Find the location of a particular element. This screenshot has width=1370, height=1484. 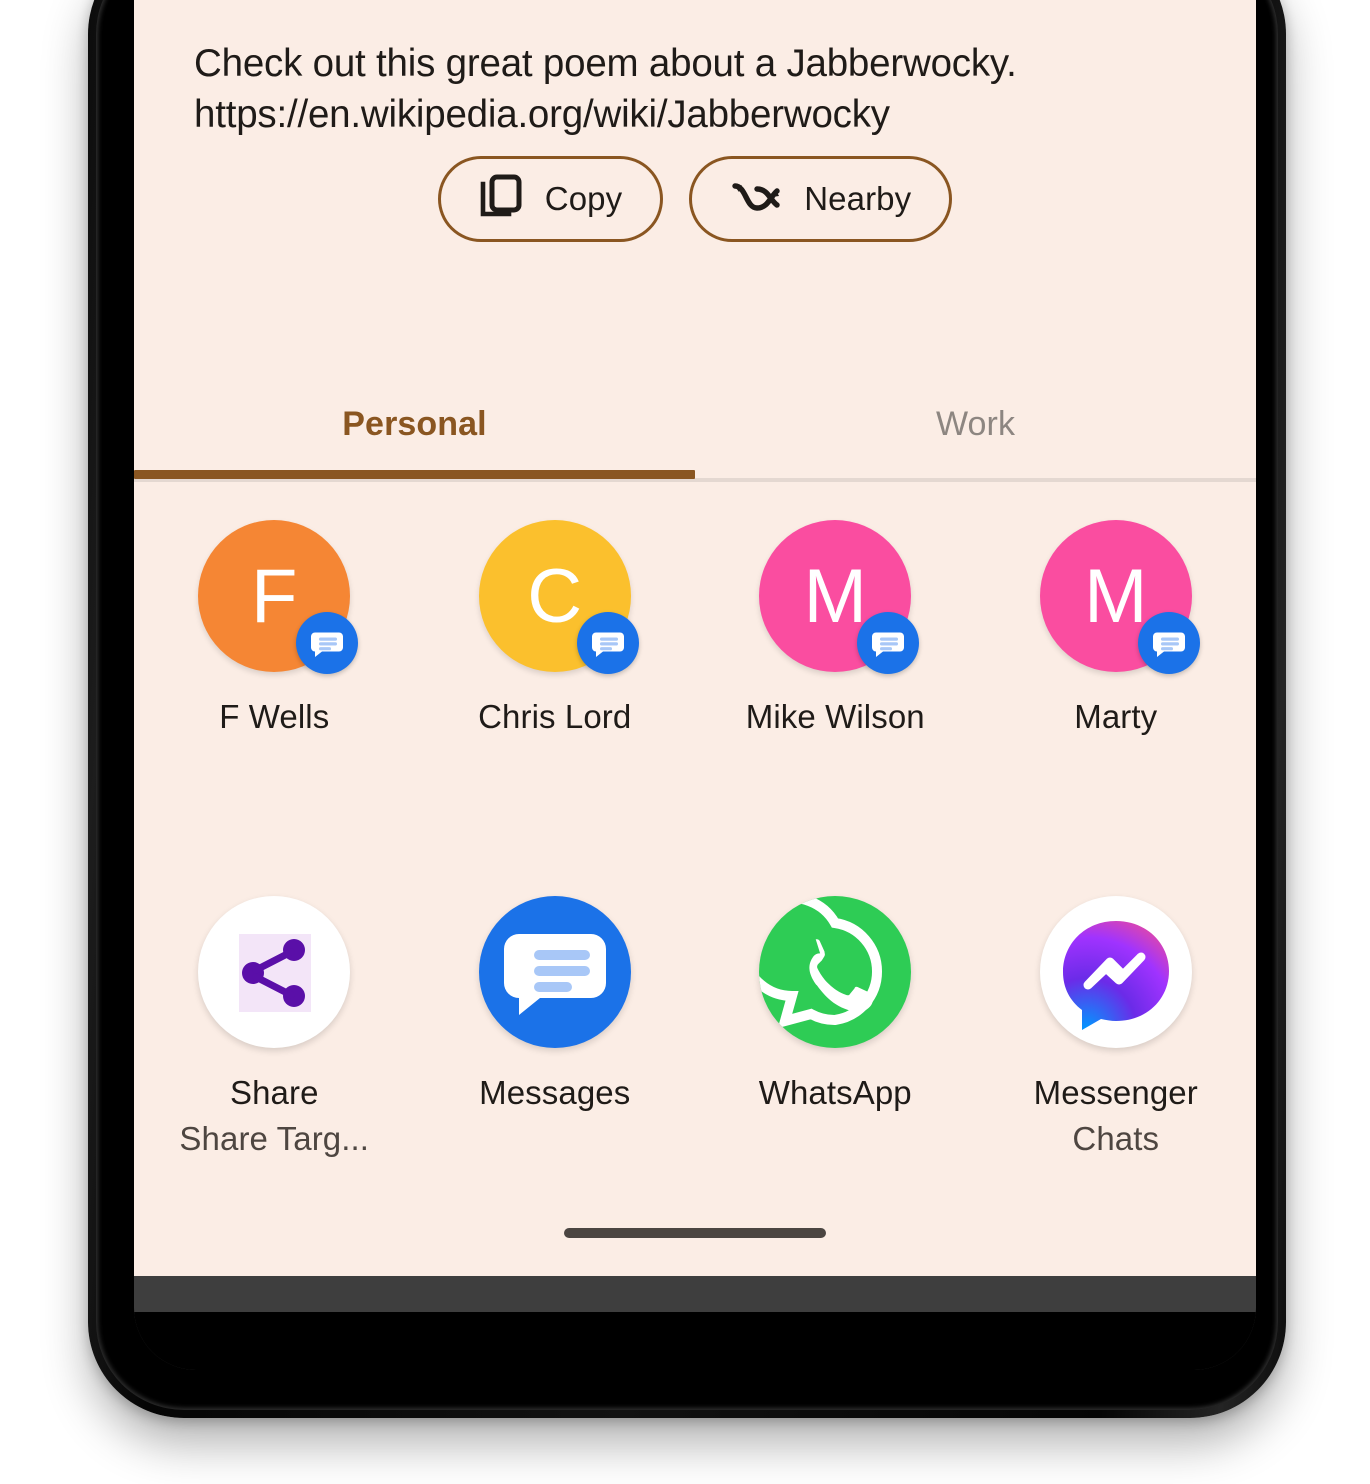

gesture-navigation-bar is located at coordinates (695, 1233).